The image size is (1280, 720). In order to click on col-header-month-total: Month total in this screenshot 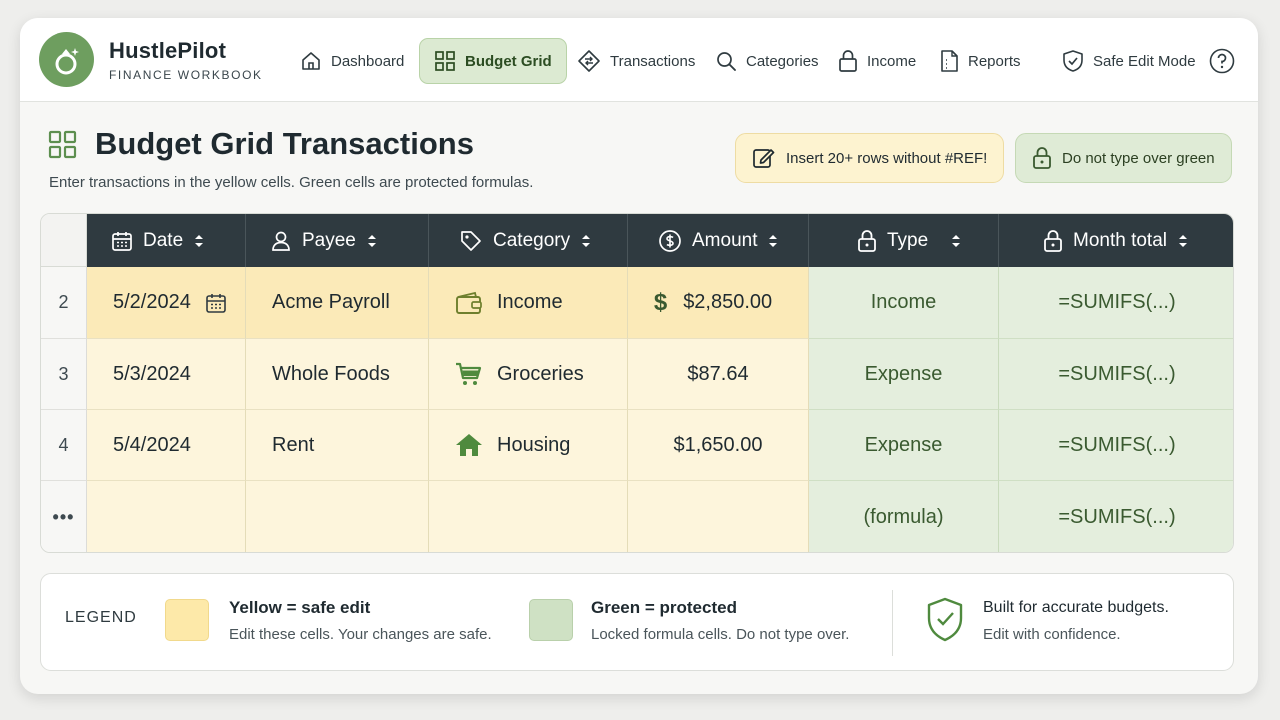, I will do `click(1116, 240)`.